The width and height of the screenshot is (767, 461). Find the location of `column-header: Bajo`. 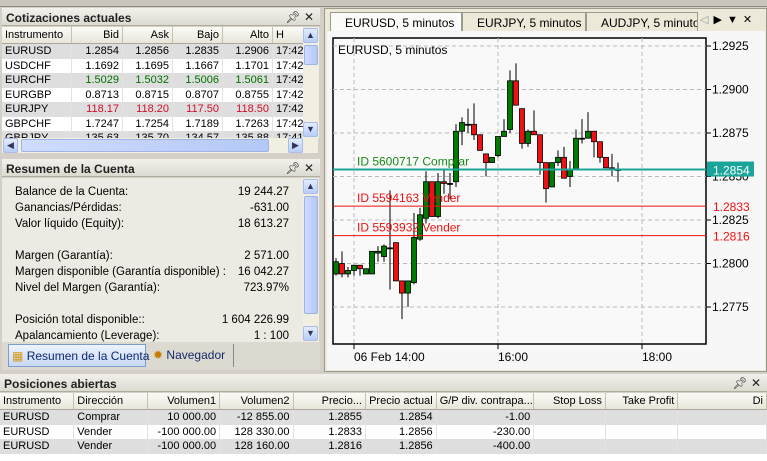

column-header: Bajo is located at coordinates (198, 35).